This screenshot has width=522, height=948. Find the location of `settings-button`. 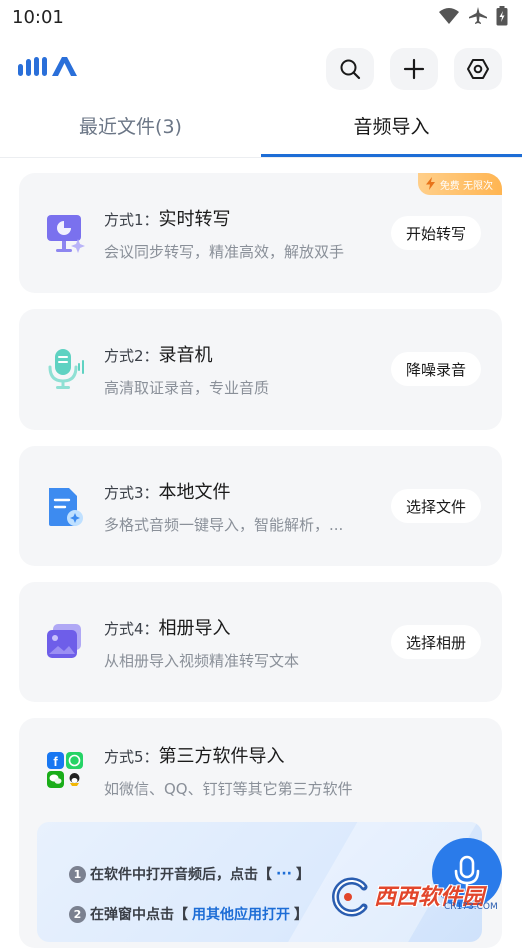

settings-button is located at coordinates (478, 69).